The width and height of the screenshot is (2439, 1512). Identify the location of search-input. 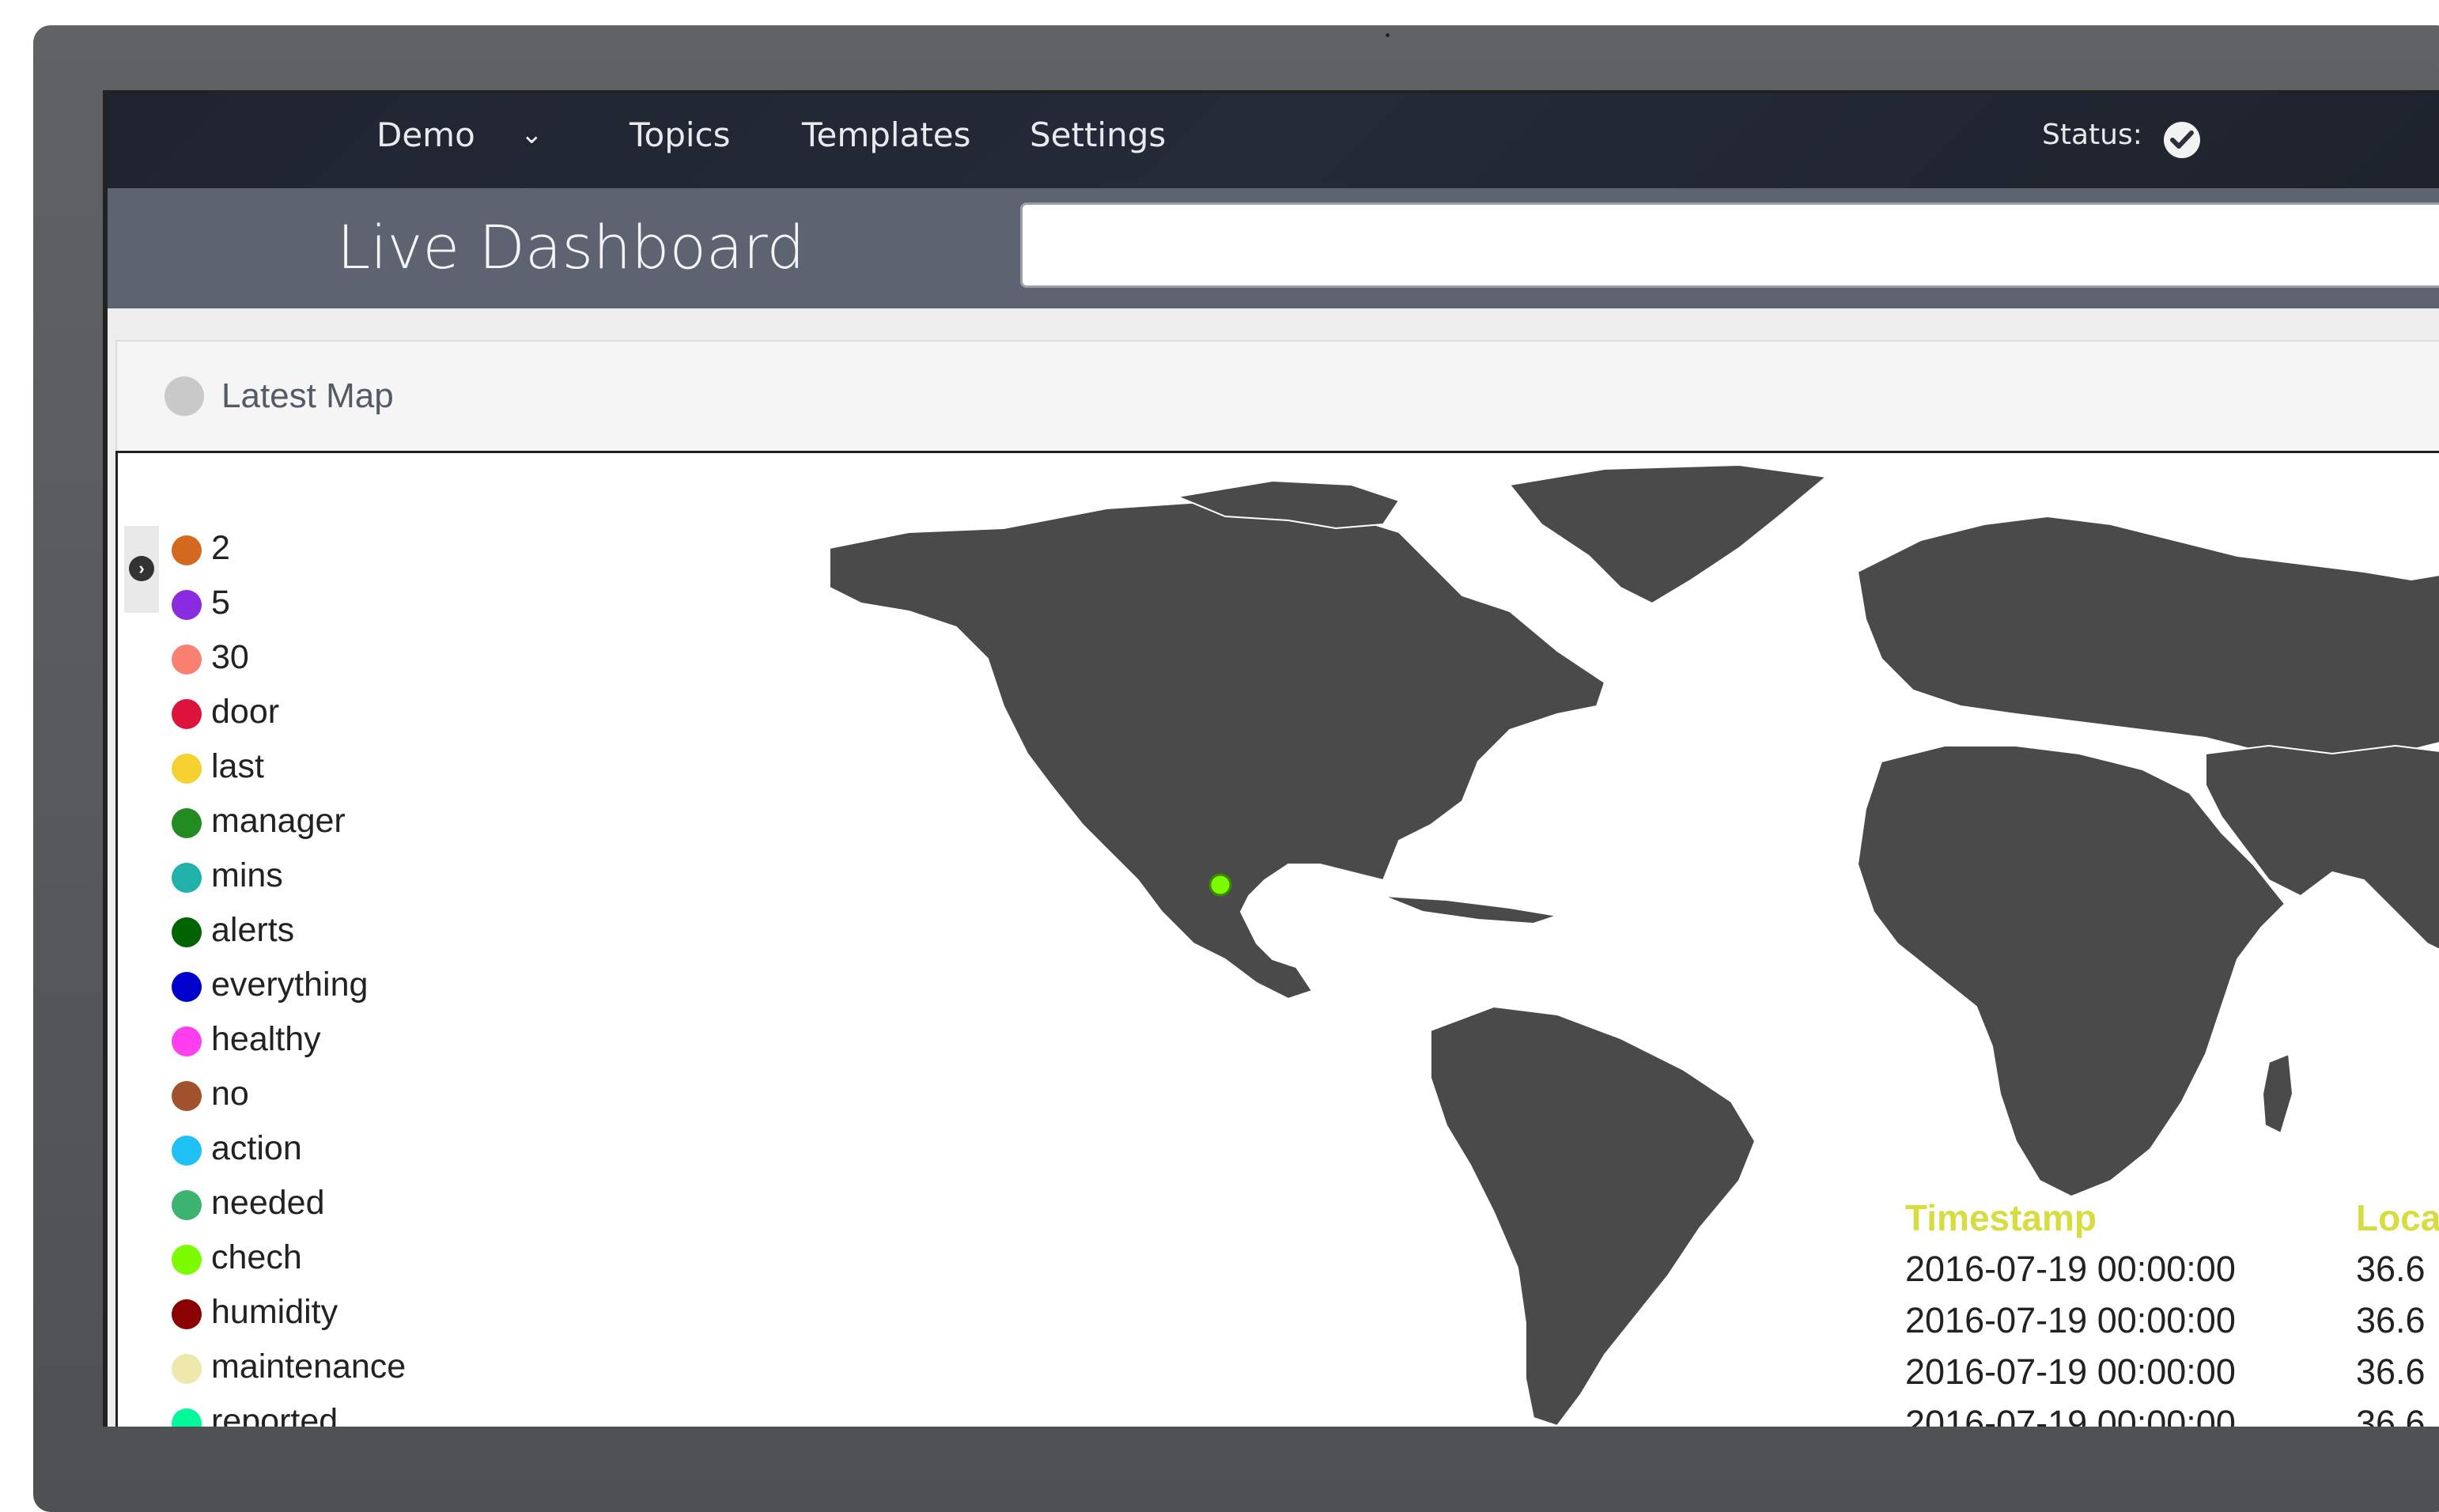
(1729, 245).